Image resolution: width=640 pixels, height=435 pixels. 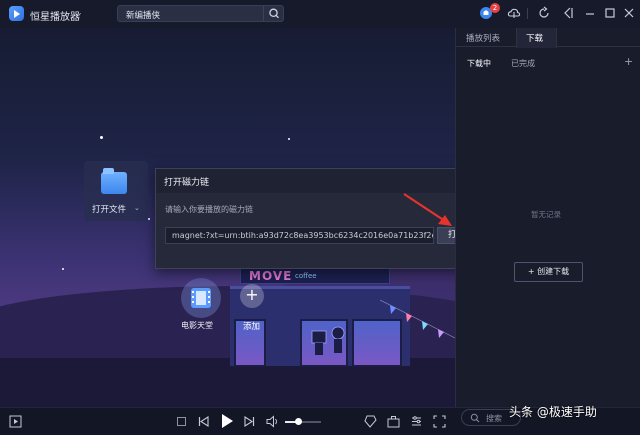 What do you see at coordinates (416, 421) in the screenshot?
I see `settings-icon` at bounding box center [416, 421].